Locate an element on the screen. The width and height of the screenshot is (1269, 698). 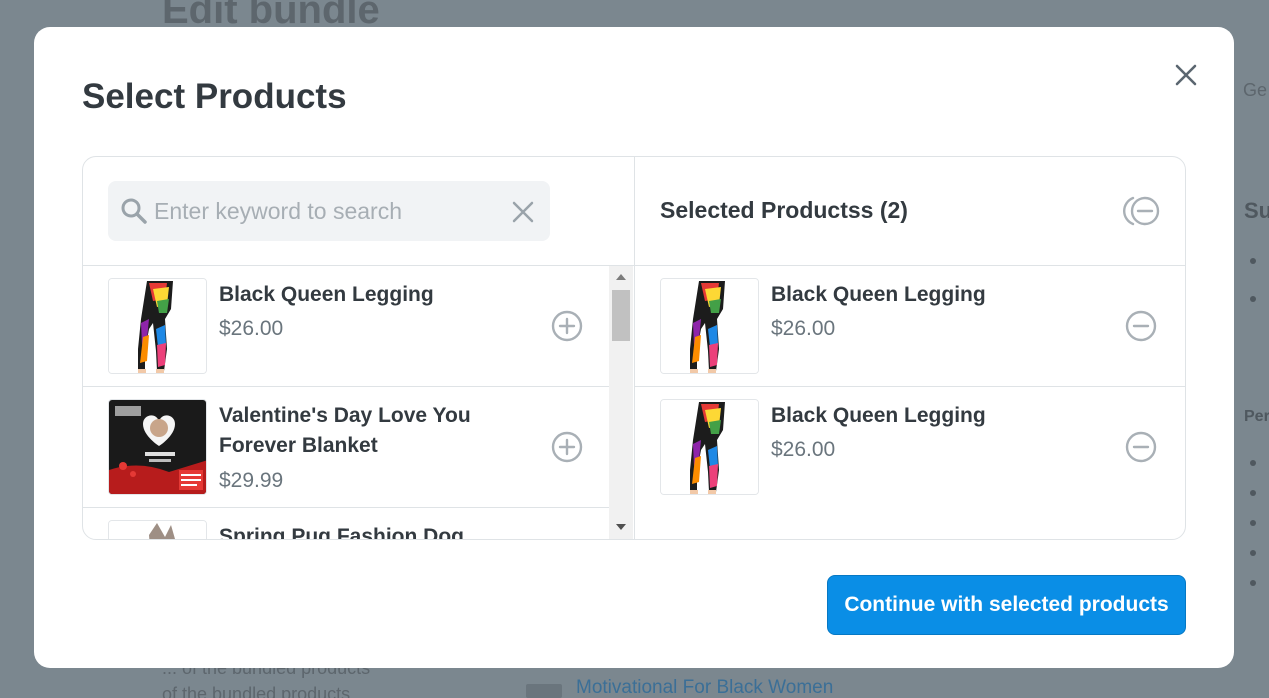
remove-all-icon is located at coordinates (1143, 211).